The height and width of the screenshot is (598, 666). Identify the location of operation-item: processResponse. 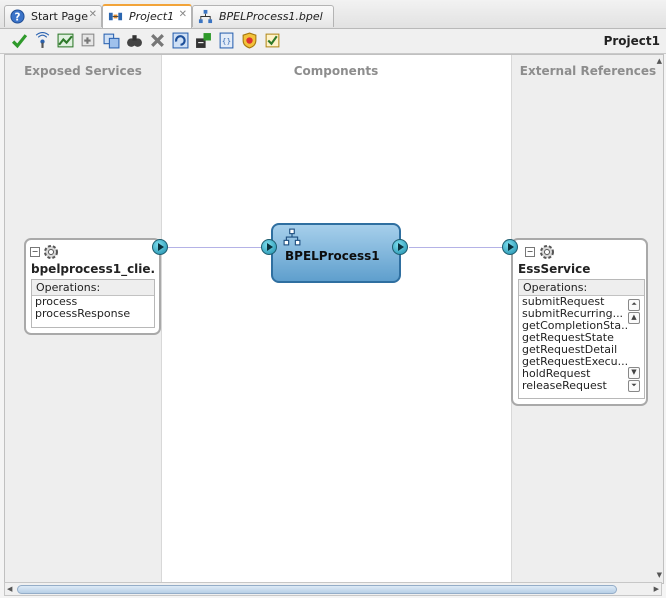
(93, 314).